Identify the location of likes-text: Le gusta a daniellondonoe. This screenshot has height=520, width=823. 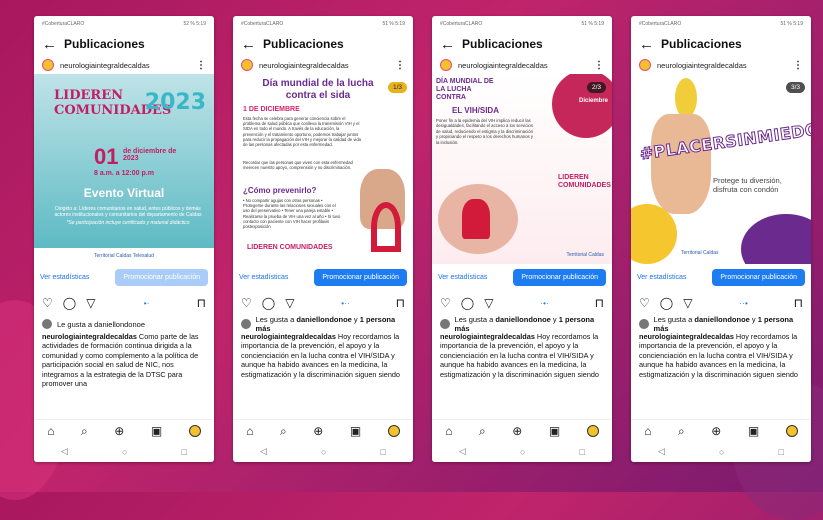
(101, 324).